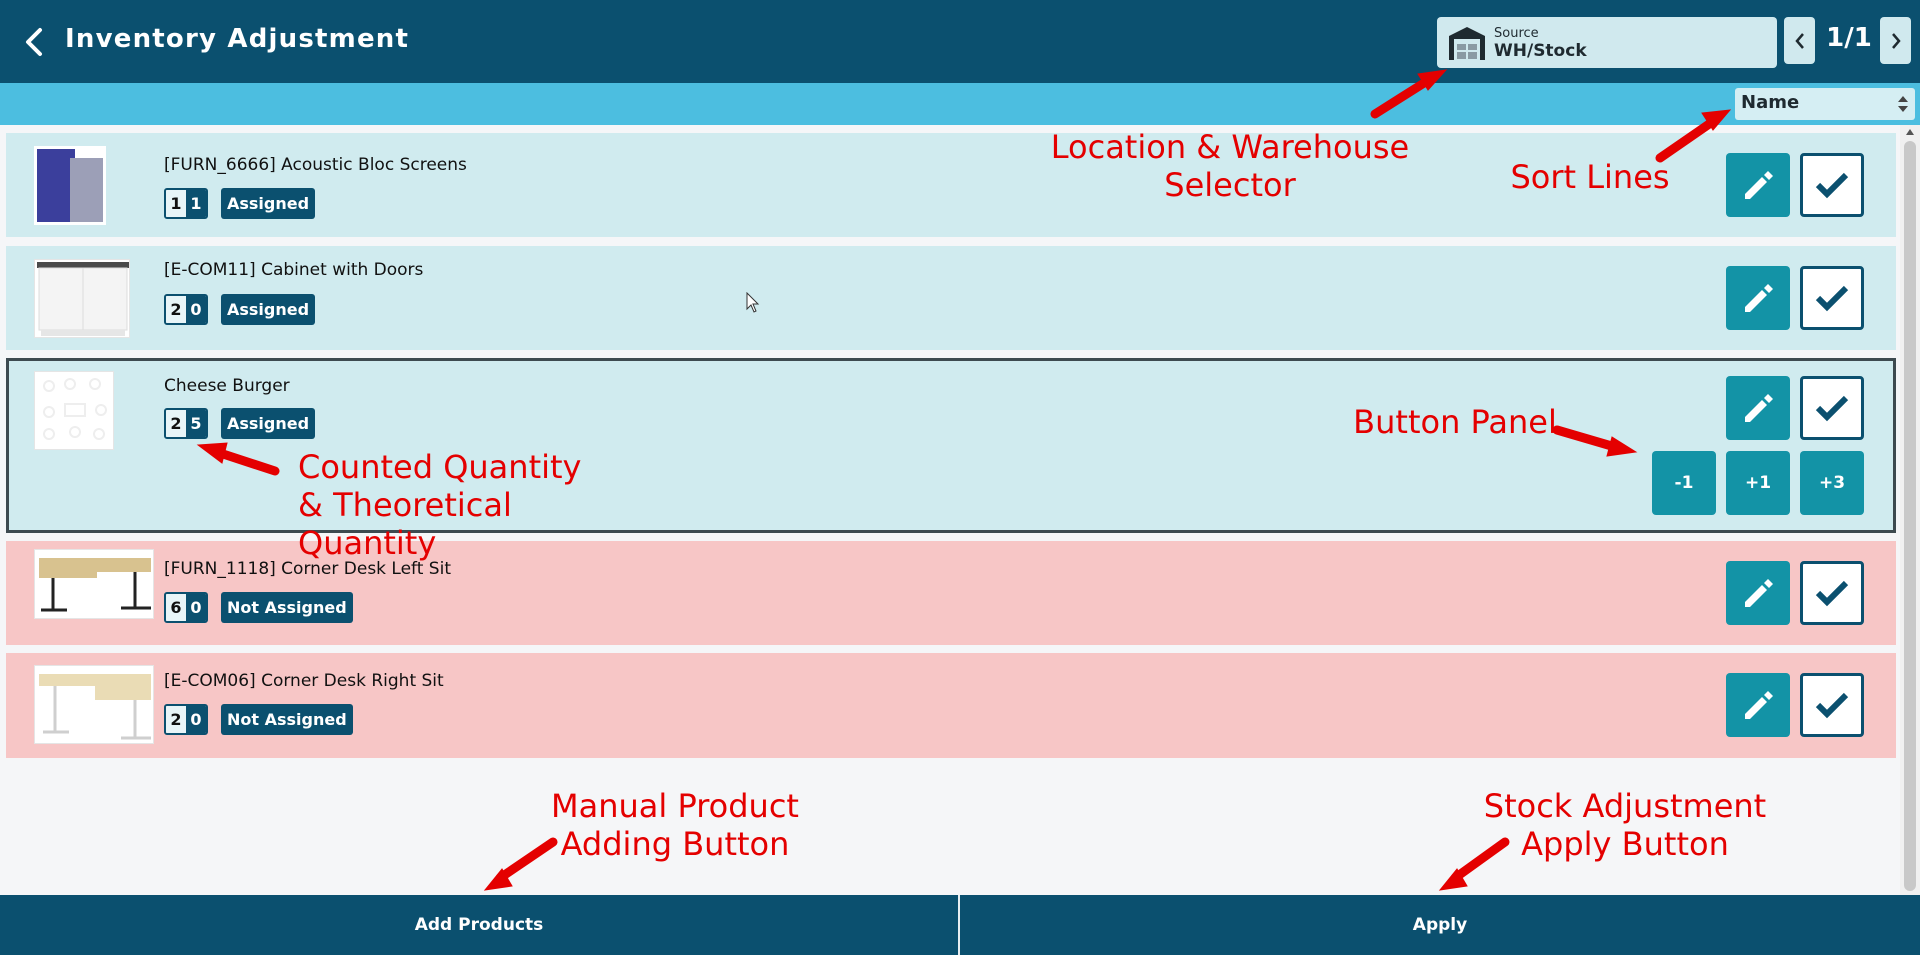  What do you see at coordinates (479, 925) in the screenshot?
I see `add-products-button: Add Products` at bounding box center [479, 925].